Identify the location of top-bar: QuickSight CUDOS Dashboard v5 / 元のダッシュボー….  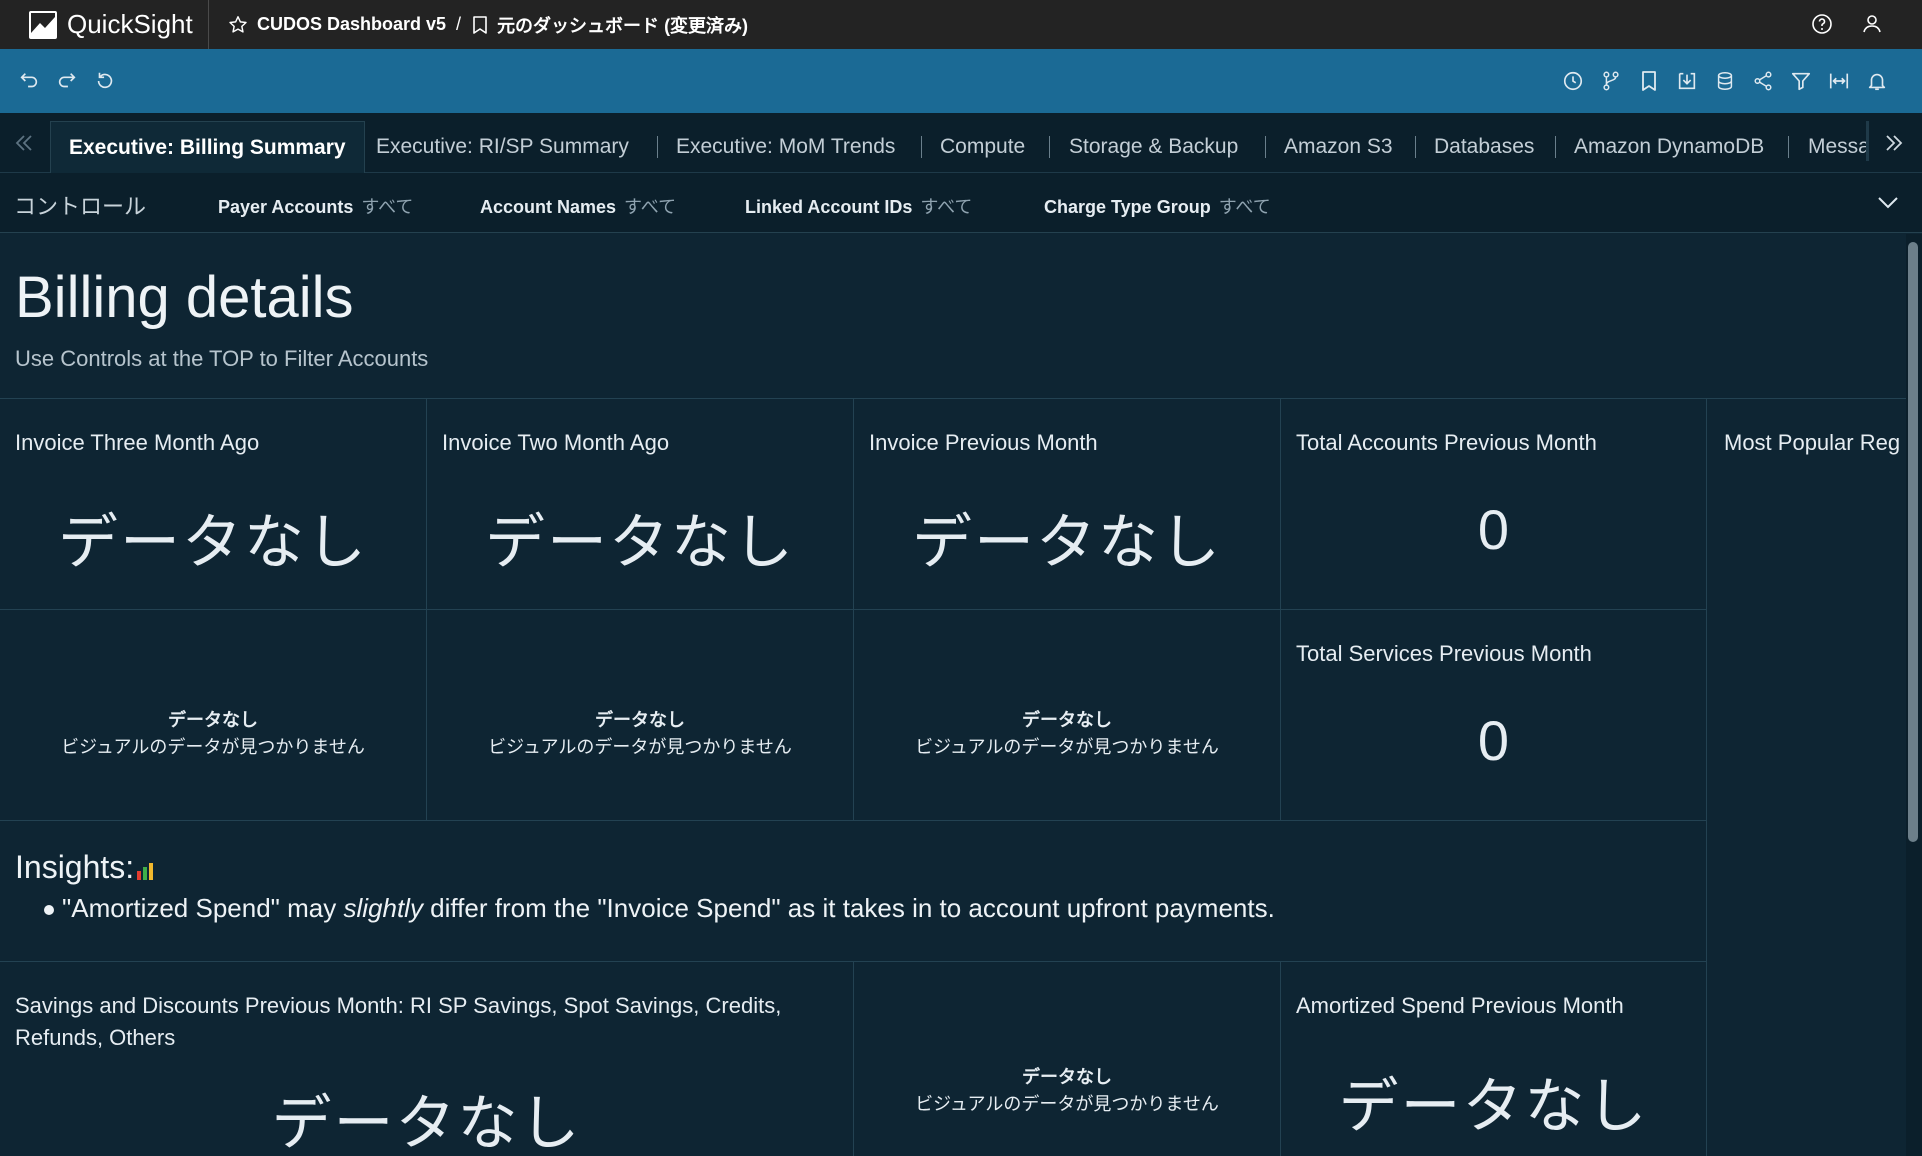
(961, 24).